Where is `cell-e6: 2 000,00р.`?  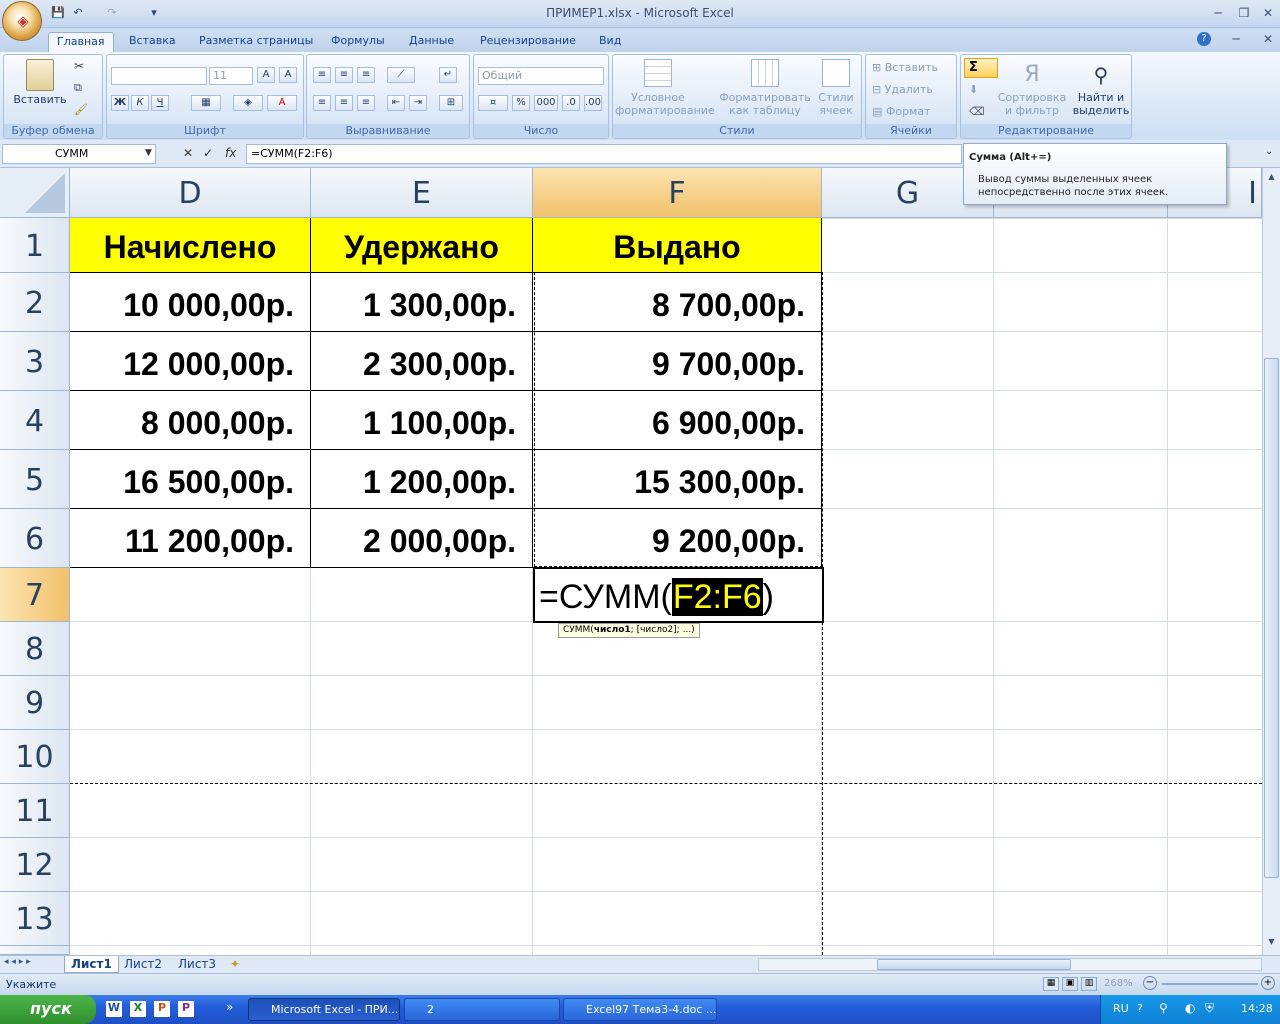 cell-e6: 2 000,00р. is located at coordinates (422, 538).